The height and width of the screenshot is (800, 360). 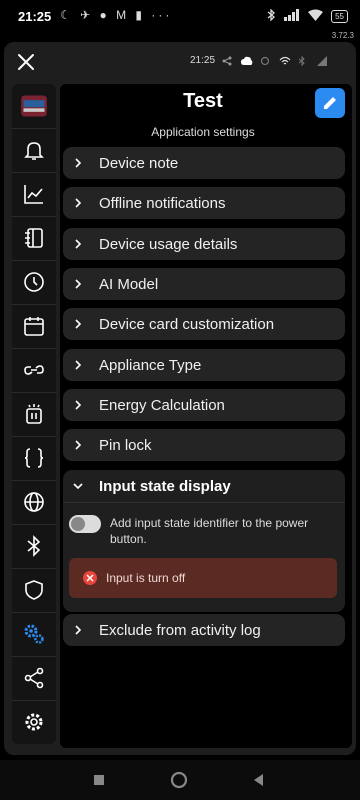 I want to click on sidebar-item-device, so click(x=34, y=106).